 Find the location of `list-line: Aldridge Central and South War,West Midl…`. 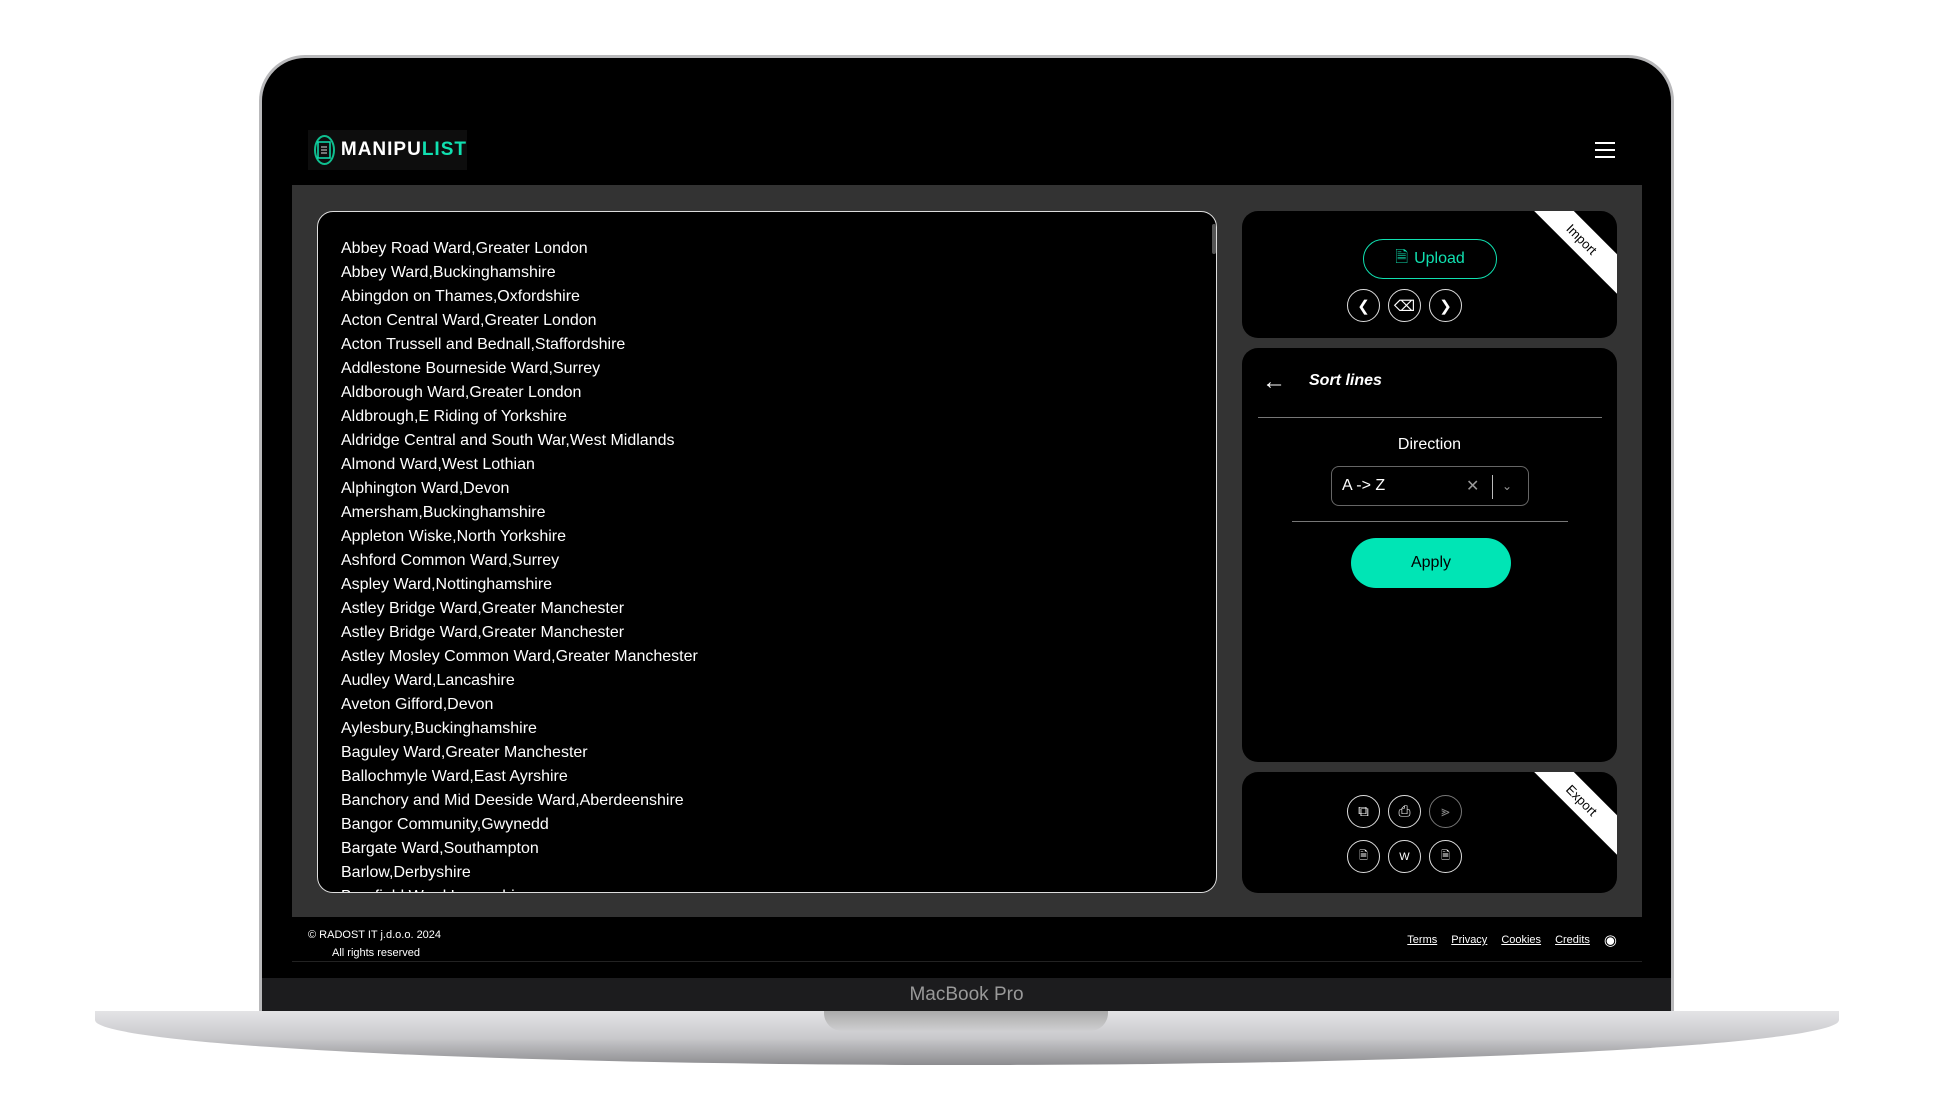

list-line: Aldridge Central and South War,West Midl… is located at coordinates (508, 440).